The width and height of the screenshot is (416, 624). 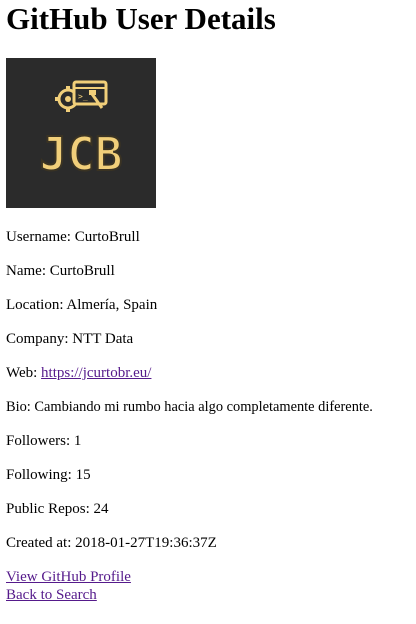 I want to click on followers-row: Followers: 1, so click(x=43, y=441).